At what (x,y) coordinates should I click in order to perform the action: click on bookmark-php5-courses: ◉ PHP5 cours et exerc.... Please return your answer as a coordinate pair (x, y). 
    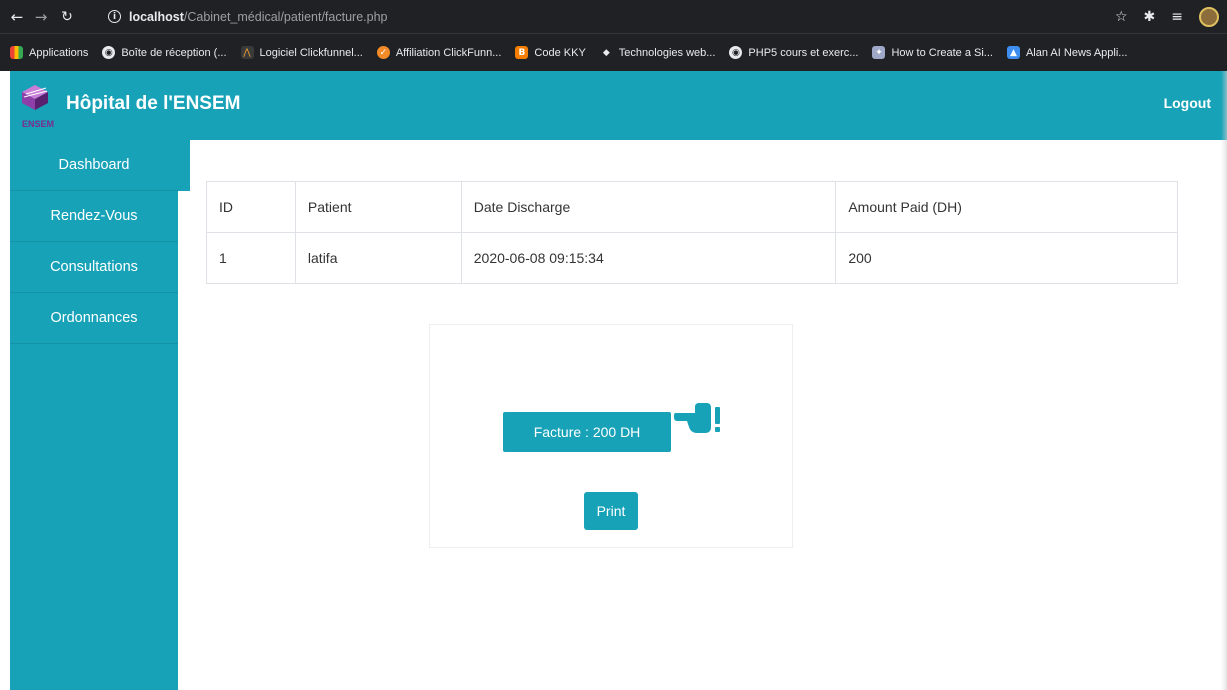
    Looking at the image, I should click on (793, 52).